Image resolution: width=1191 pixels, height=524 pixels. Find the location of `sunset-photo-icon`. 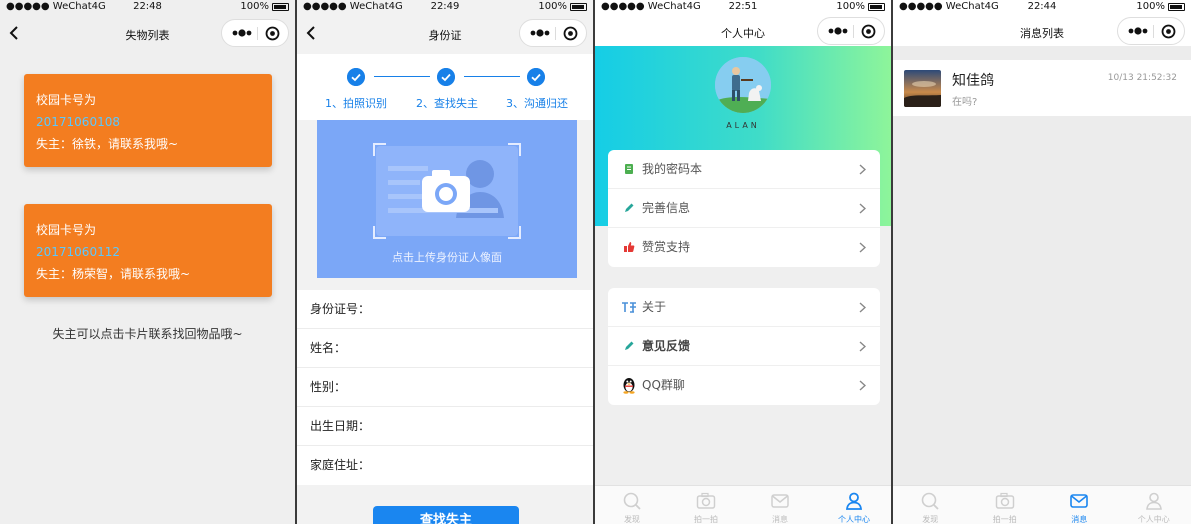

sunset-photo-icon is located at coordinates (922, 88).